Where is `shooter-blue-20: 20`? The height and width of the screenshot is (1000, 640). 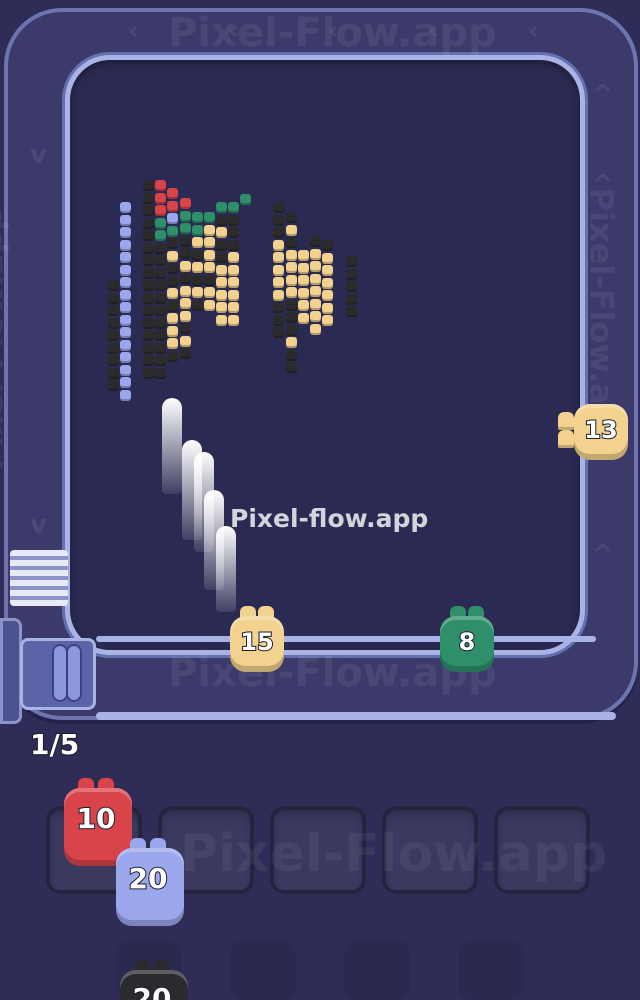 shooter-blue-20: 20 is located at coordinates (148, 884).